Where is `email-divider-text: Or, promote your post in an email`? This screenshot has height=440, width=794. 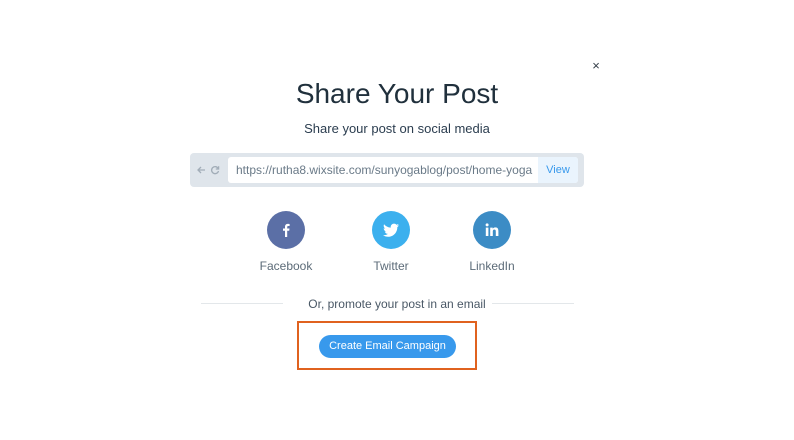
email-divider-text: Or, promote your post in an email is located at coordinates (397, 304).